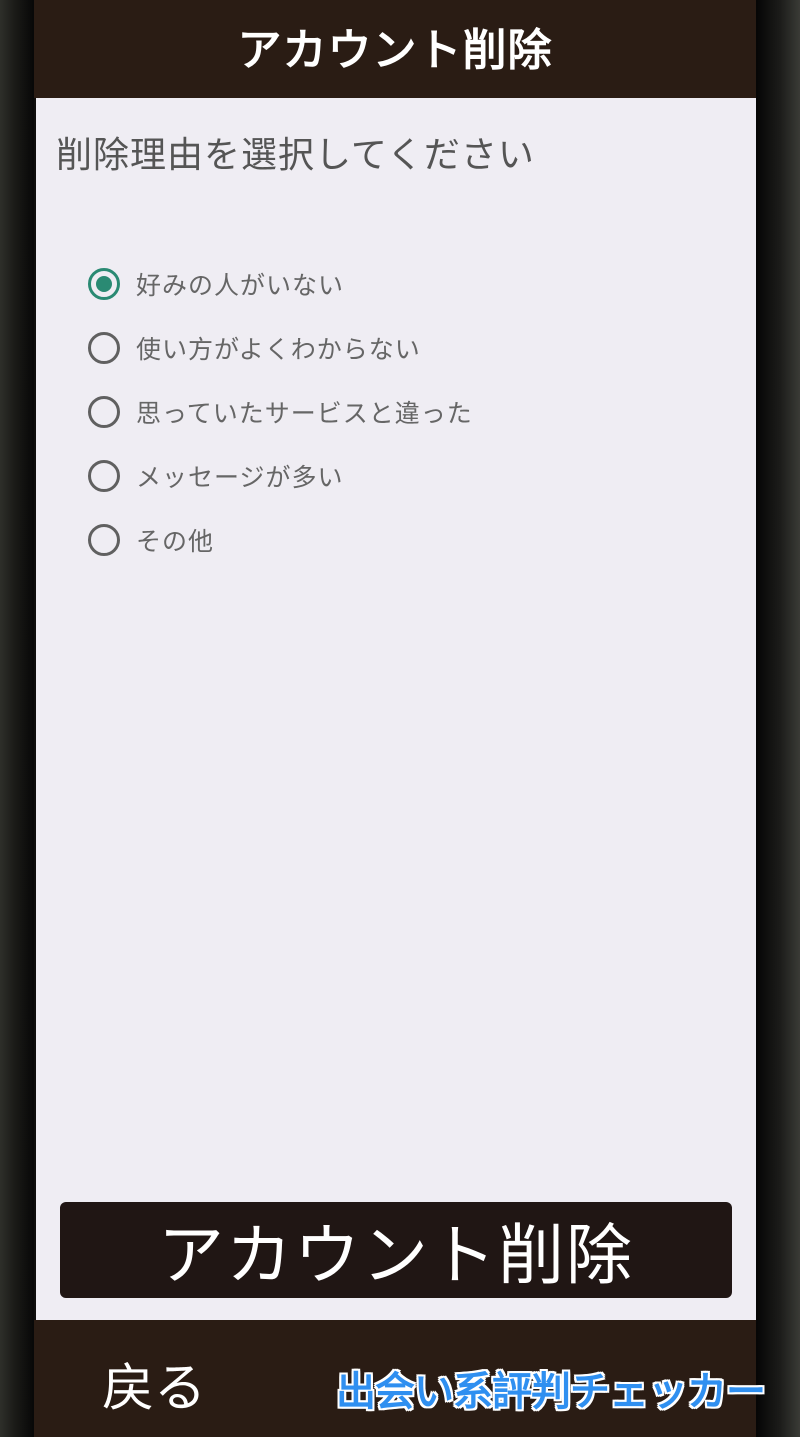  What do you see at coordinates (396, 1255) in the screenshot?
I see `delete-account-button-label: アカウント削除` at bounding box center [396, 1255].